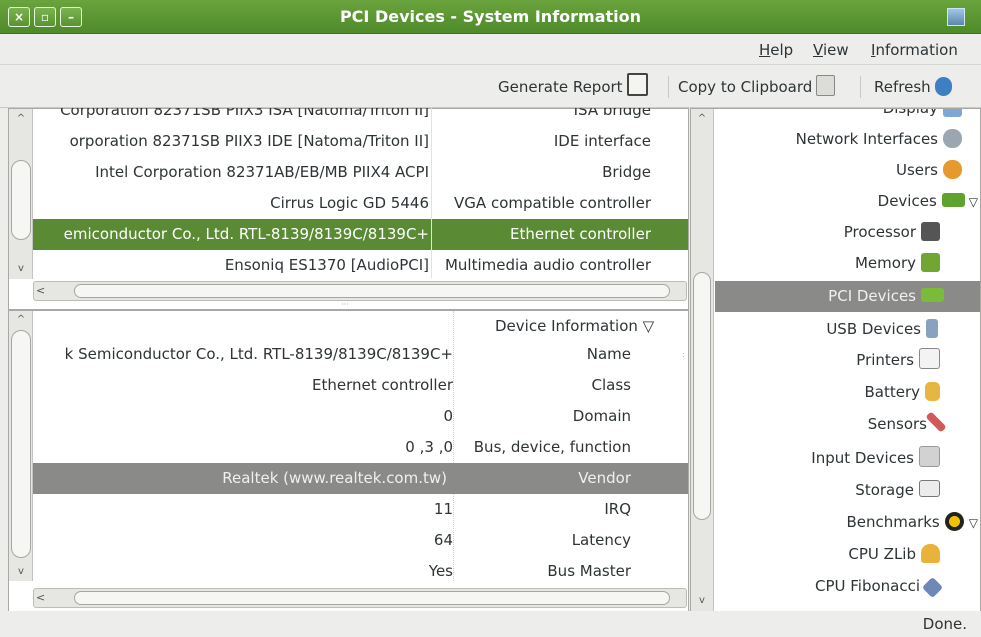 The image size is (981, 637). I want to click on table-row: 64 Latency, so click(360, 540).